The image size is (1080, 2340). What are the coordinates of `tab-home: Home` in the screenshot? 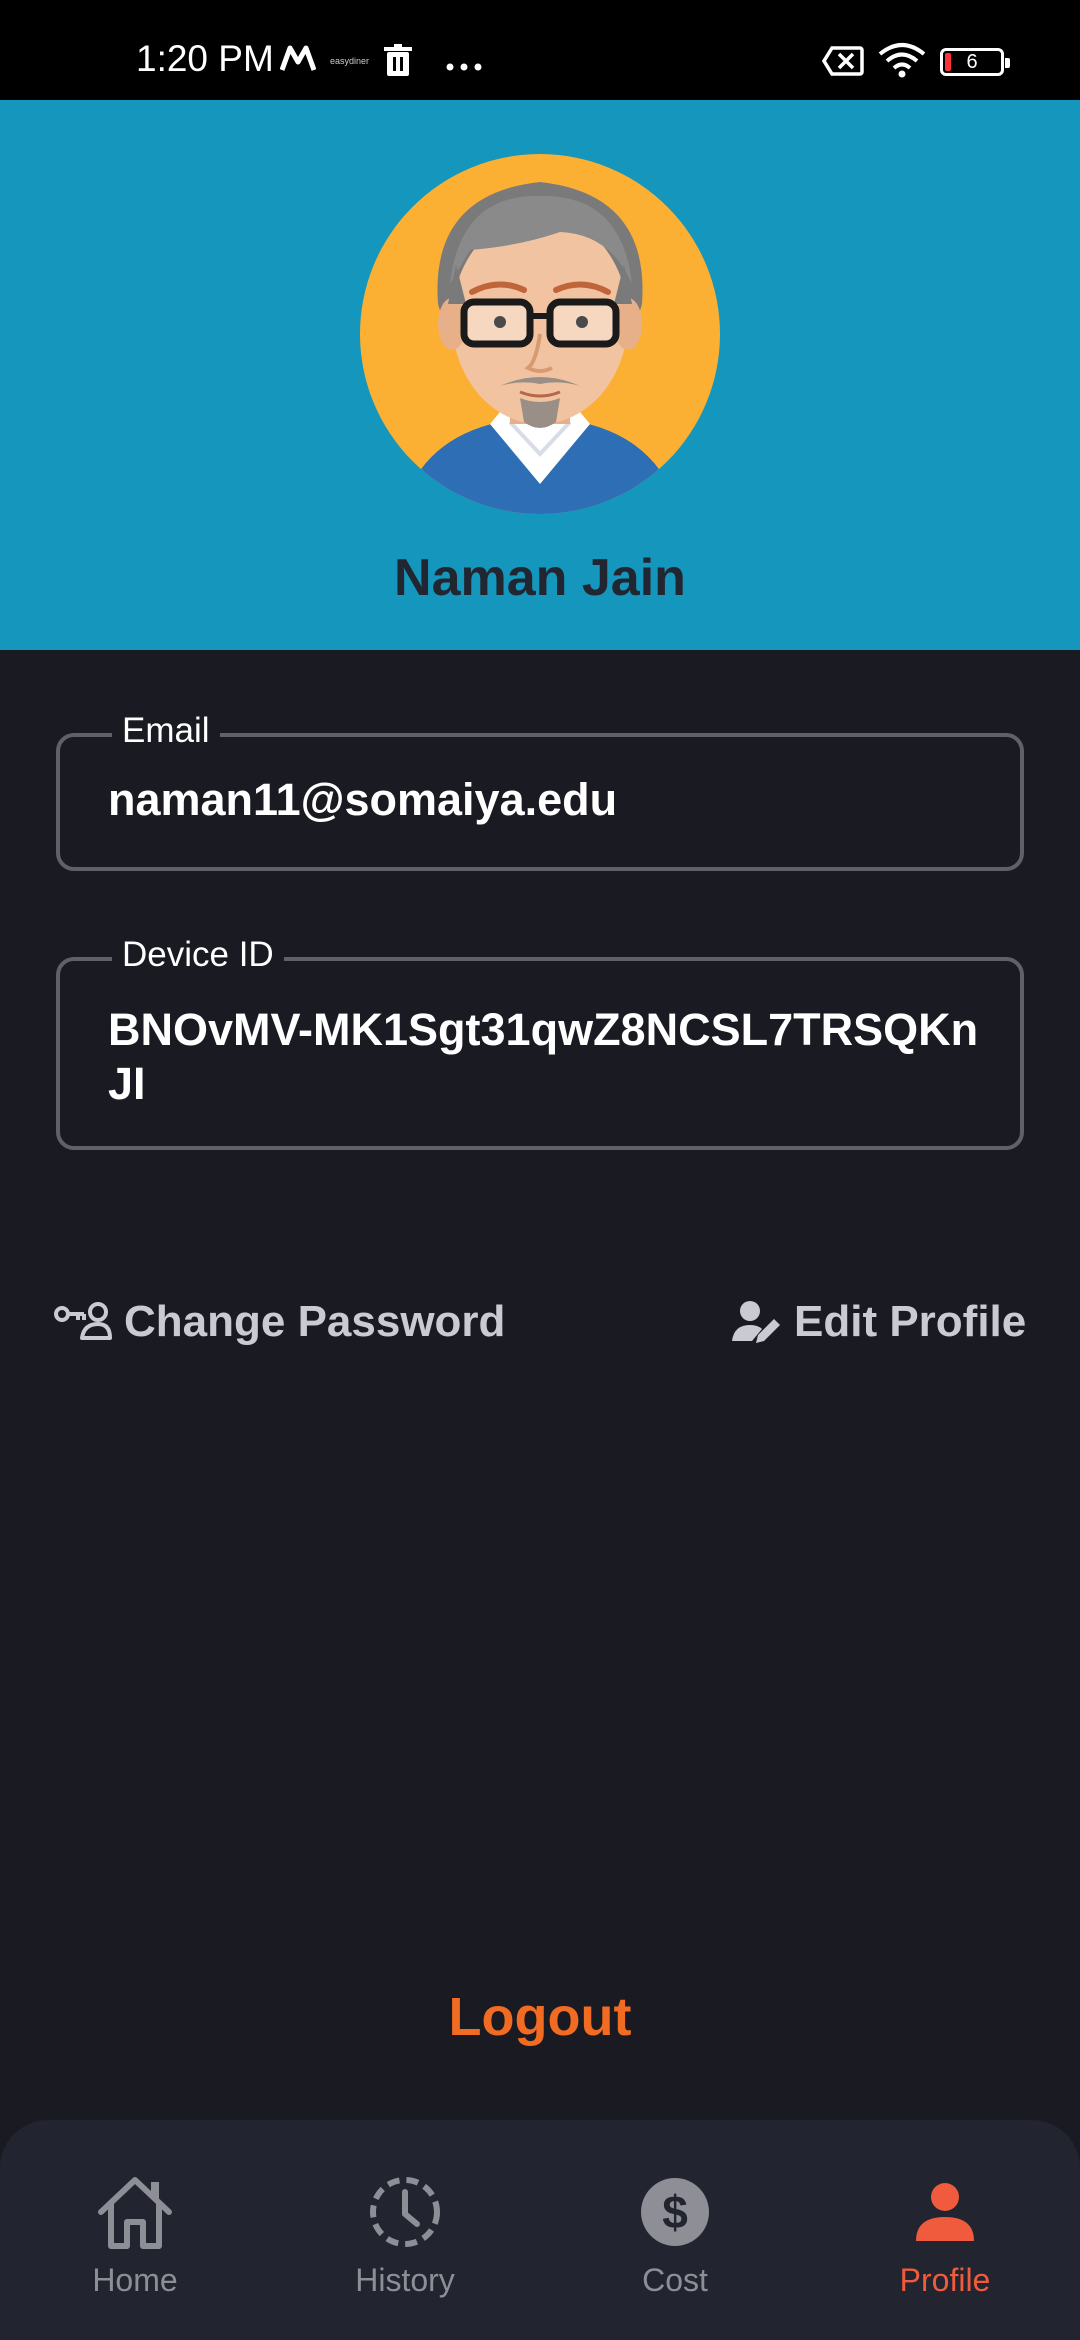 It's located at (135, 2240).